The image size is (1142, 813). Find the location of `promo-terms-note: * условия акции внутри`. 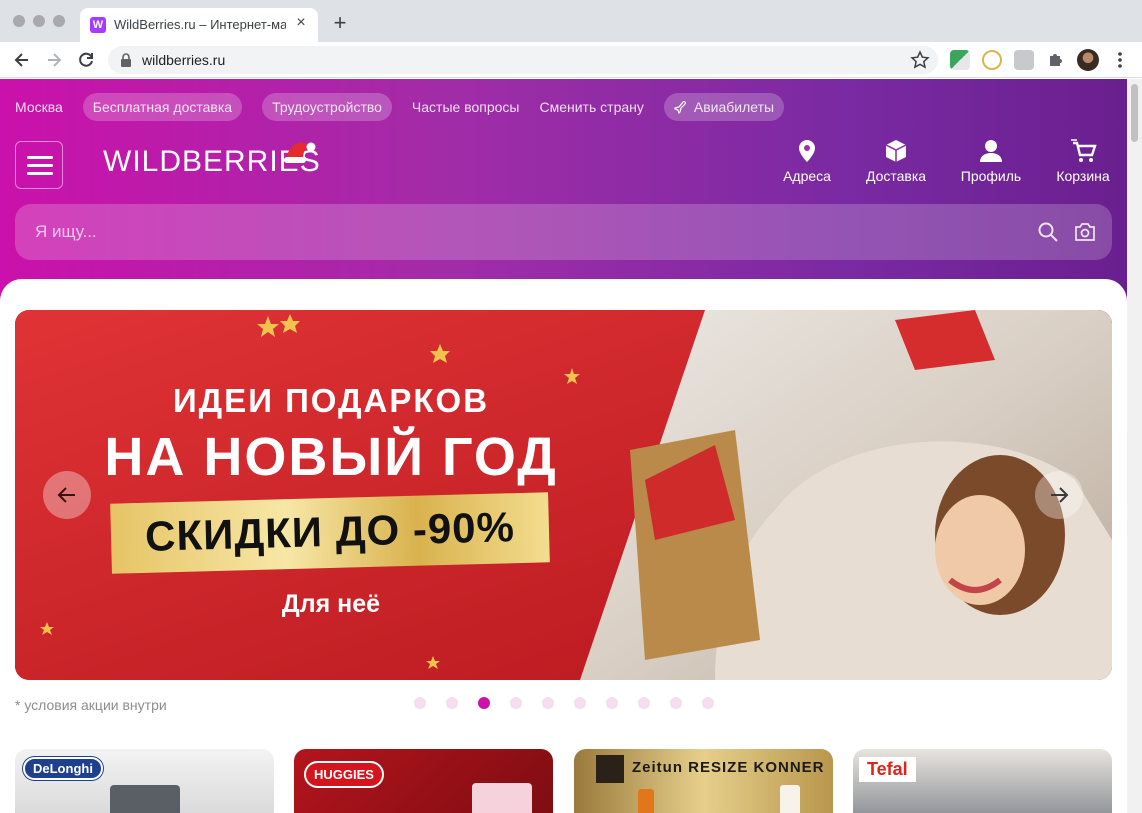

promo-terms-note: * условия акции внутри is located at coordinates (91, 705).